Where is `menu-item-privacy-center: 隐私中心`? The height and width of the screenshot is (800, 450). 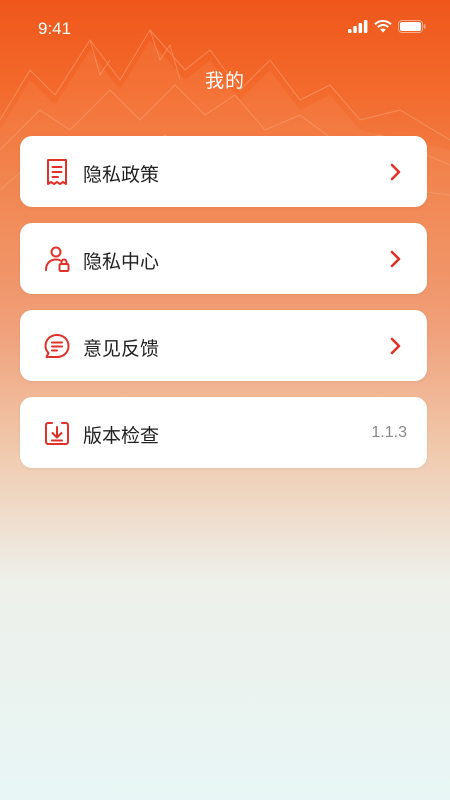 menu-item-privacy-center: 隐私中心 is located at coordinates (223, 258).